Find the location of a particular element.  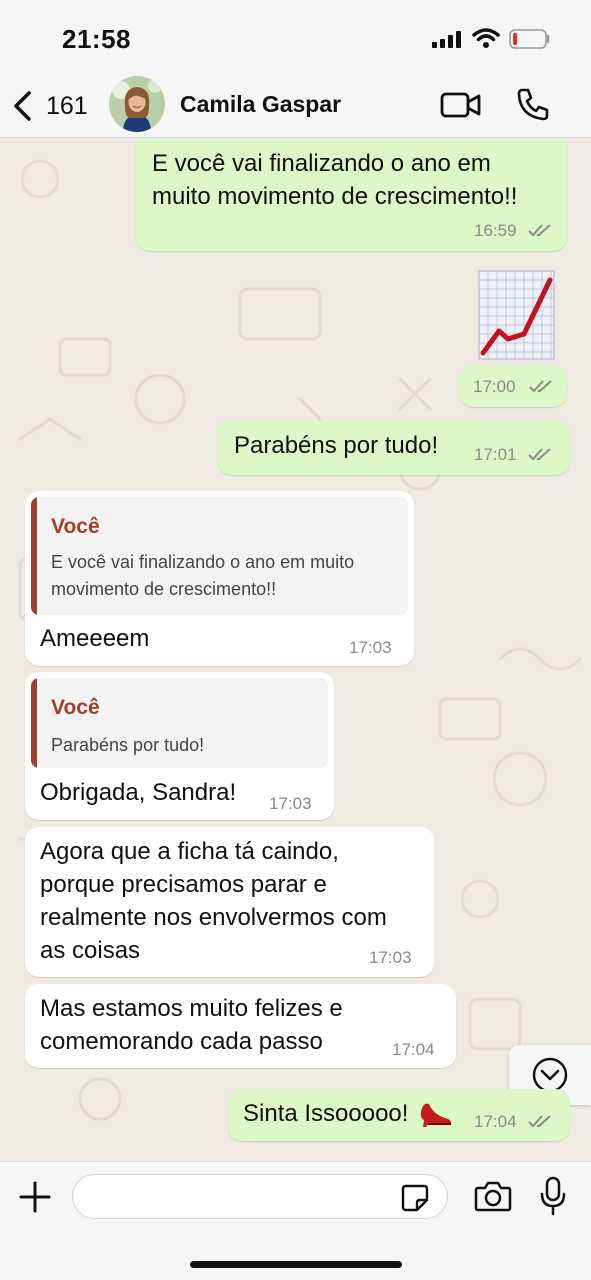

message-text: Agora que a ficha tá caindo, is located at coordinates (189, 851).